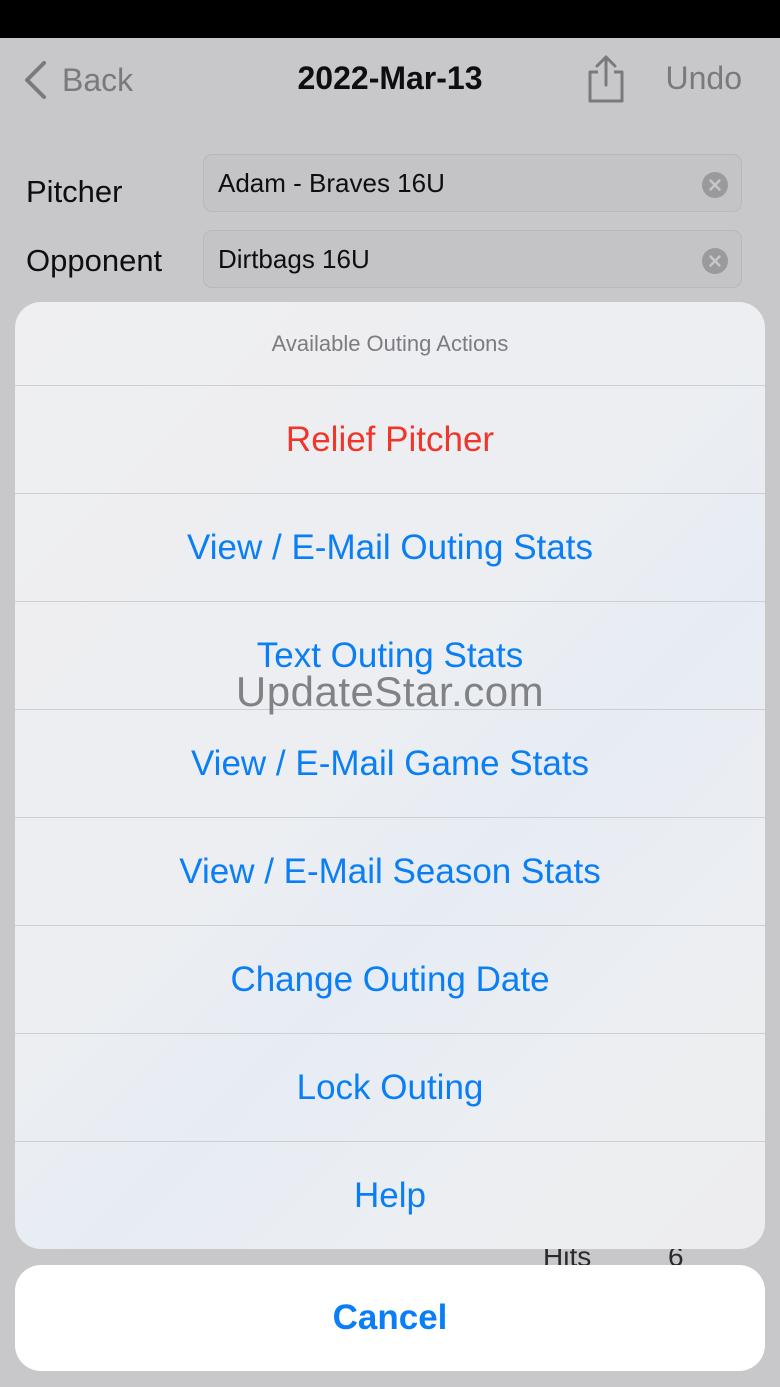  What do you see at coordinates (390, 344) in the screenshot?
I see `action-sheet-title: Available Outing Actions` at bounding box center [390, 344].